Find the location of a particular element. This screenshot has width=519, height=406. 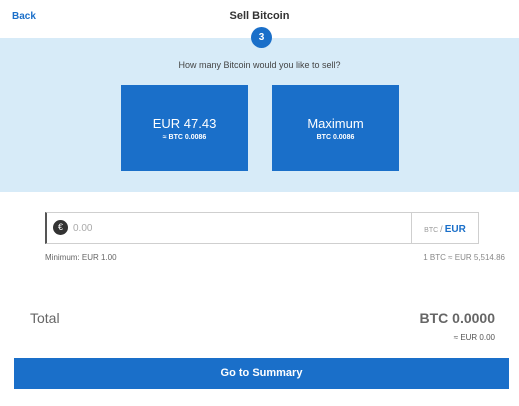

eur-amount-button: EUR 47.43 ≈ BTC 0.0086 is located at coordinates (184, 128).